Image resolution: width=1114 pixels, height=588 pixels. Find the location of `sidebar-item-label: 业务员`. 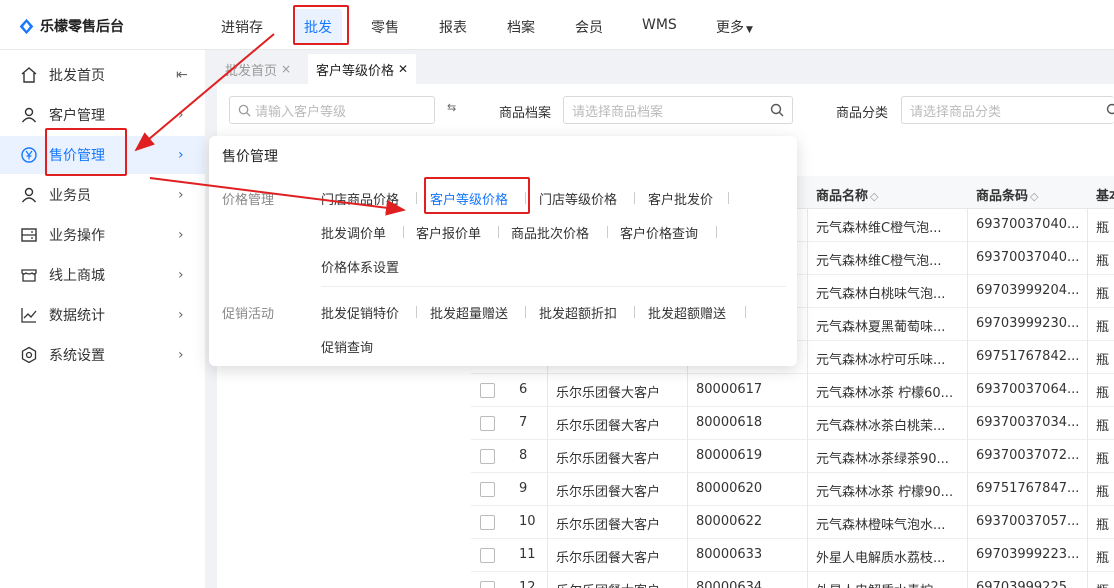

sidebar-item-label: 业务员 is located at coordinates (70, 196).